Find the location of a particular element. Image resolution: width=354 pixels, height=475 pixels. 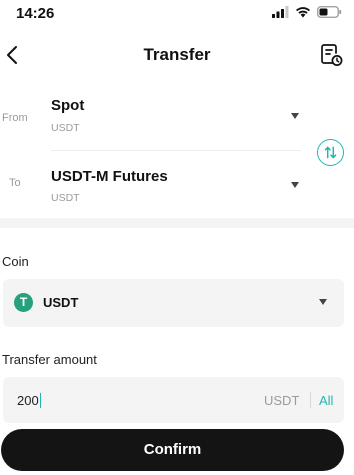

coin-dropdown-caret-icon is located at coordinates (323, 302).